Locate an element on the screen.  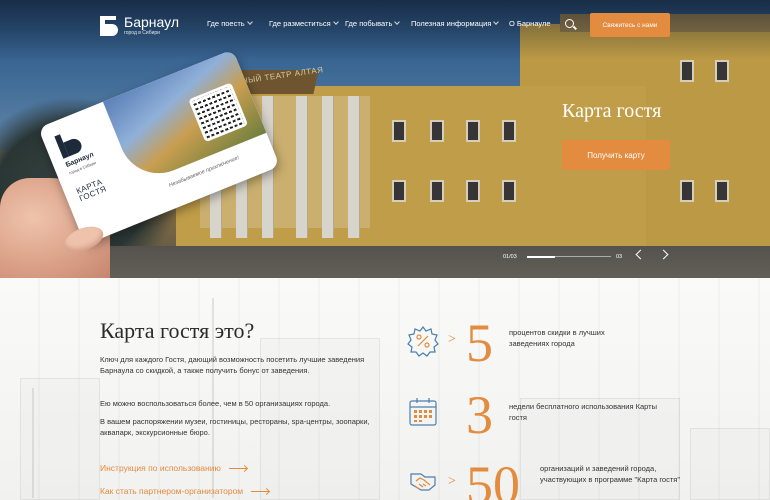
percent-badge-icon is located at coordinates (423, 341).